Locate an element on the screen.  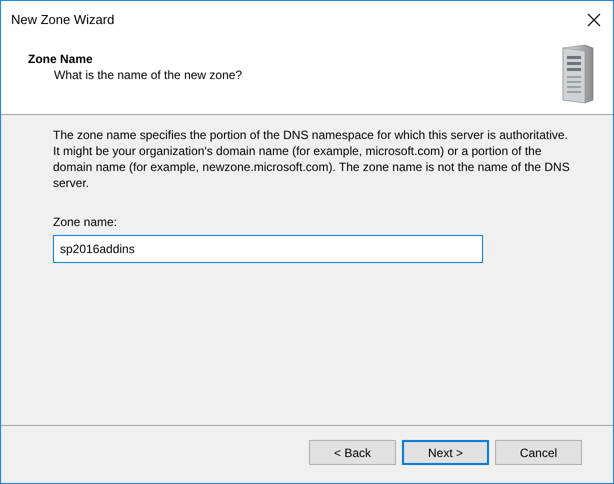
wizard-button: Next > is located at coordinates (445, 452).